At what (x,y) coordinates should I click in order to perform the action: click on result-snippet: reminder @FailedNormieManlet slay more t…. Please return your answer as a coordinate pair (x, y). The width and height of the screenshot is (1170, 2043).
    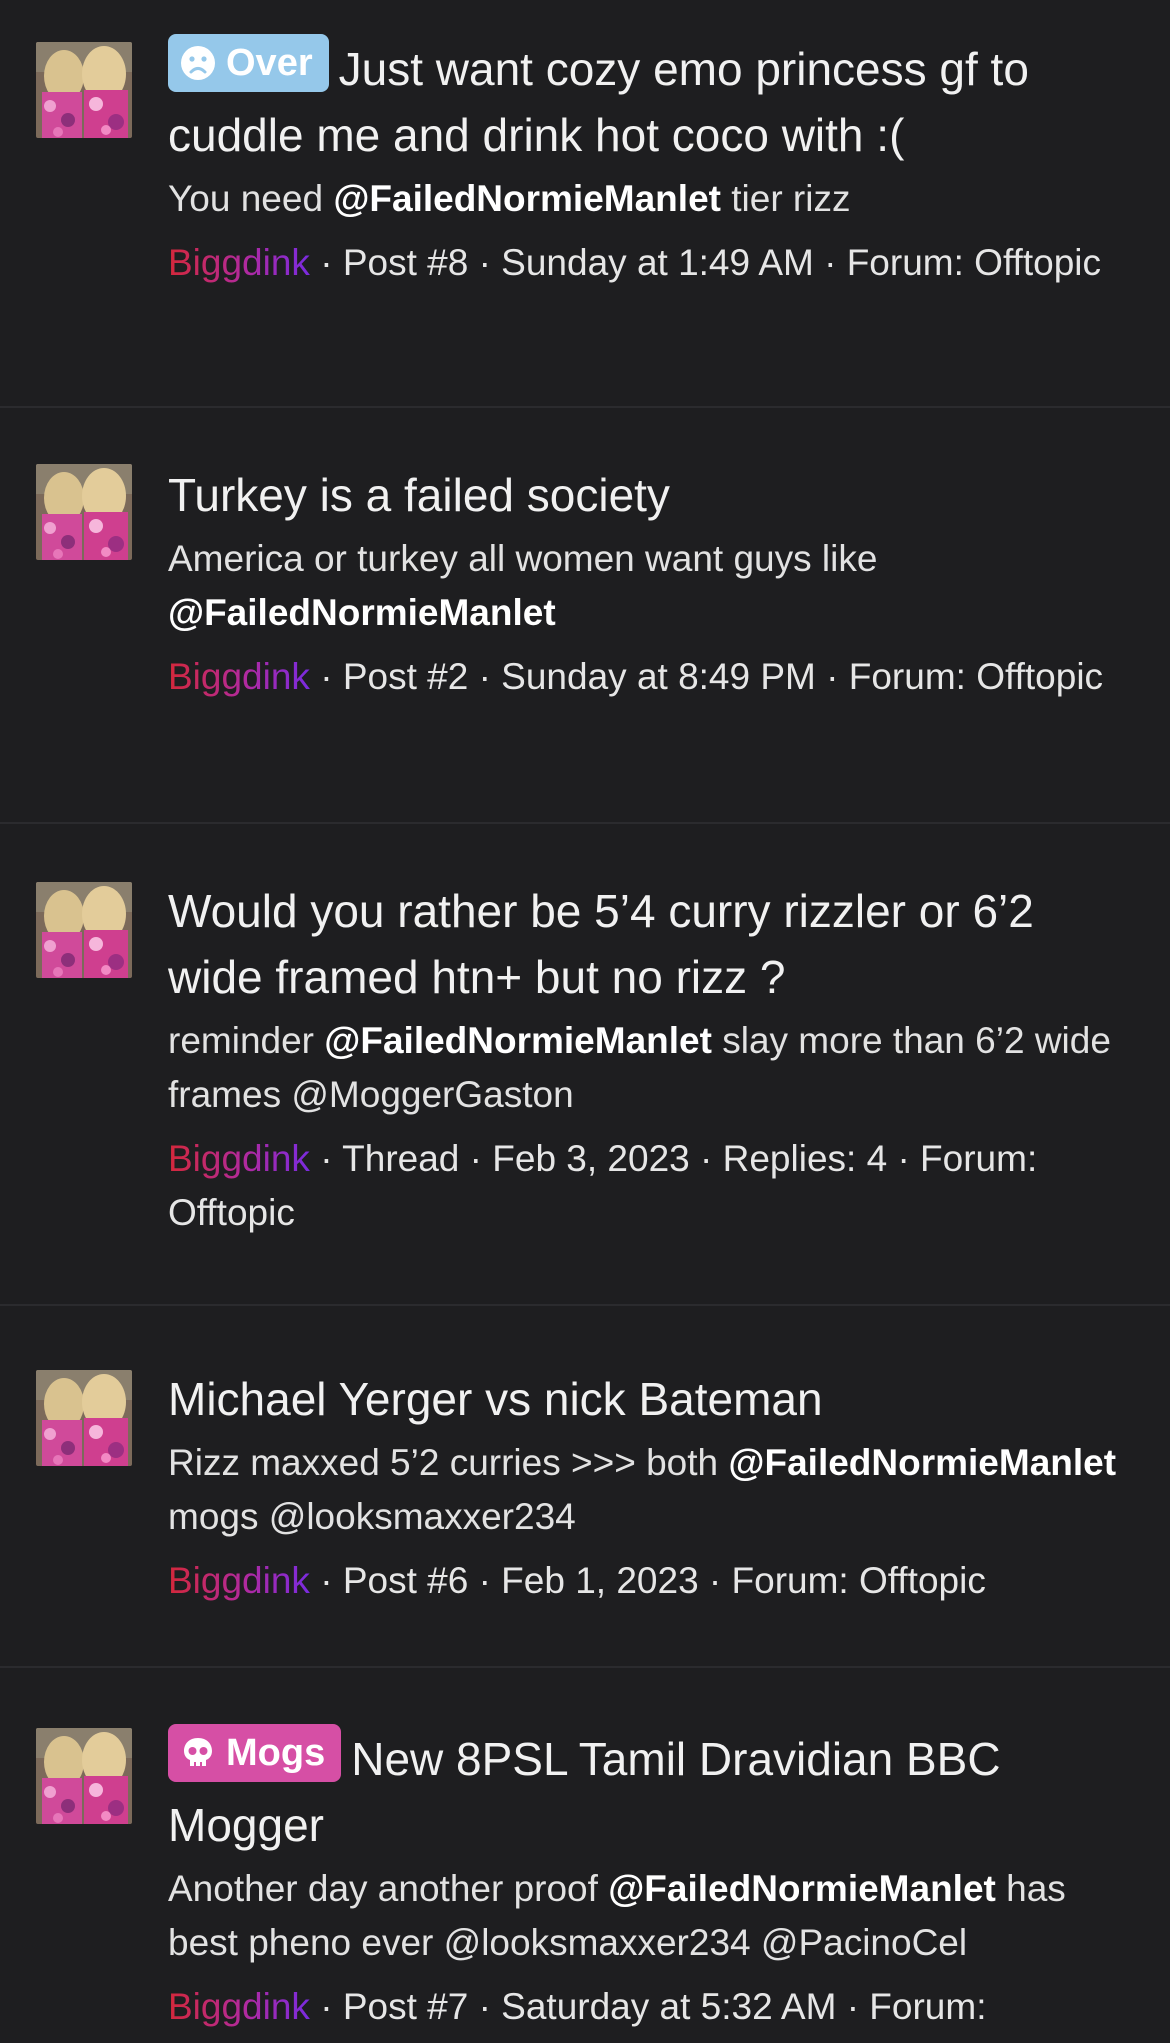
    Looking at the image, I should click on (649, 1068).